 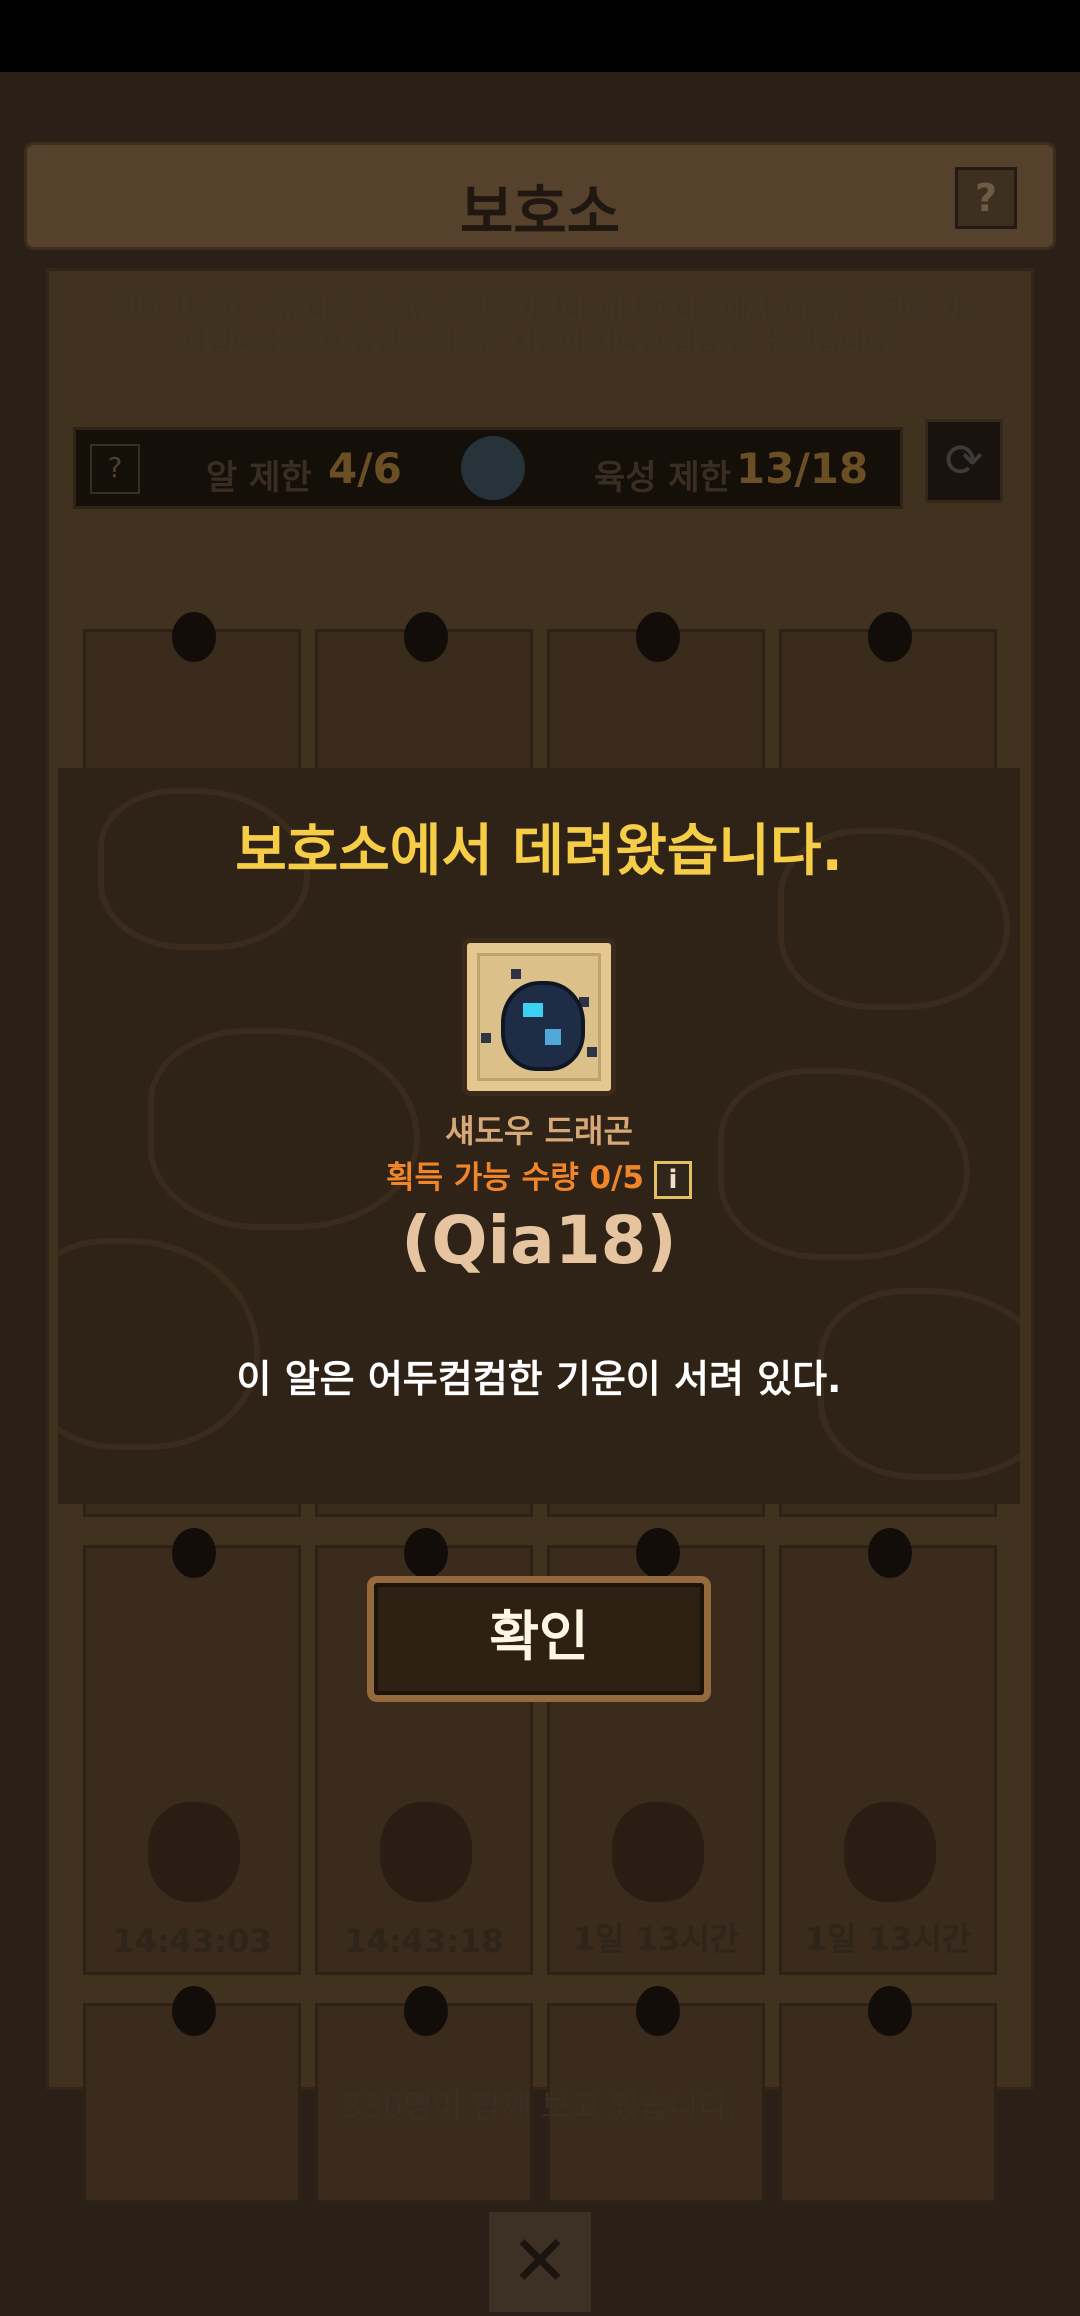 I want to click on refresh-icon: ⟳, so click(x=964, y=460).